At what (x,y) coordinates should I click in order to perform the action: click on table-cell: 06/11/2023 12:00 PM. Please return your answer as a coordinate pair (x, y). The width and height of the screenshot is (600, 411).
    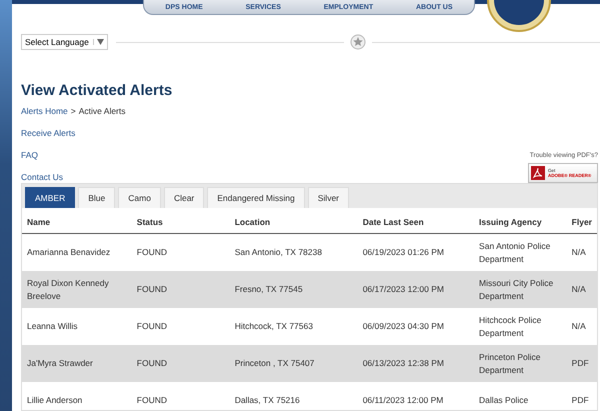
    Looking at the image, I should click on (416, 396).